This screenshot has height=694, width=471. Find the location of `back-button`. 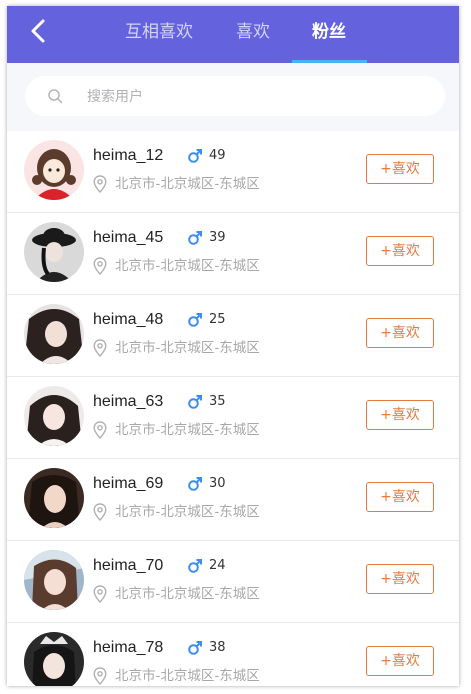

back-button is located at coordinates (39, 31).